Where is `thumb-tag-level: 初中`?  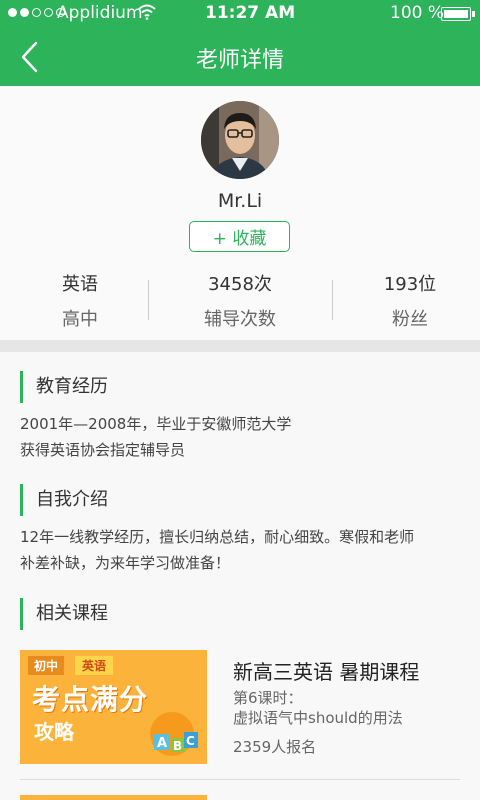 thumb-tag-level: 初中 is located at coordinates (46, 665).